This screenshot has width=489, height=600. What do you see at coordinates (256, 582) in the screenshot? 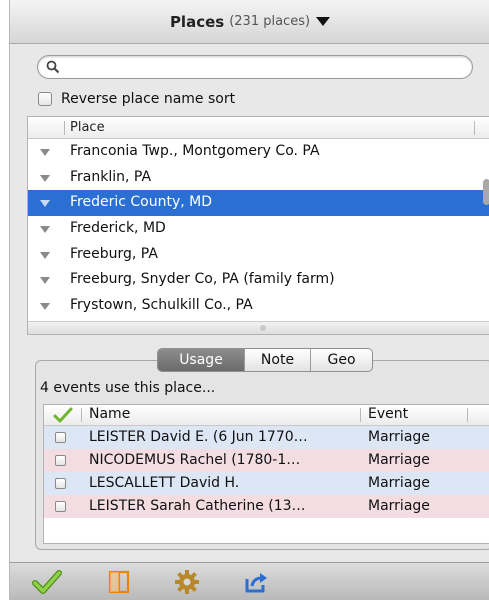
I see `share-icon` at bounding box center [256, 582].